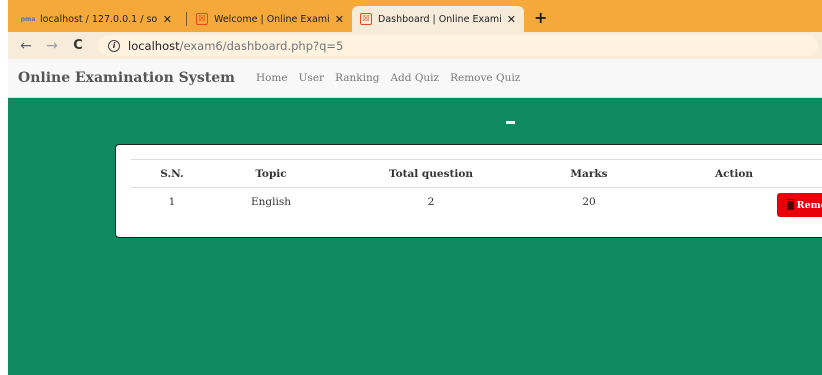 The image size is (822, 375). I want to click on trash-icon, so click(790, 204).